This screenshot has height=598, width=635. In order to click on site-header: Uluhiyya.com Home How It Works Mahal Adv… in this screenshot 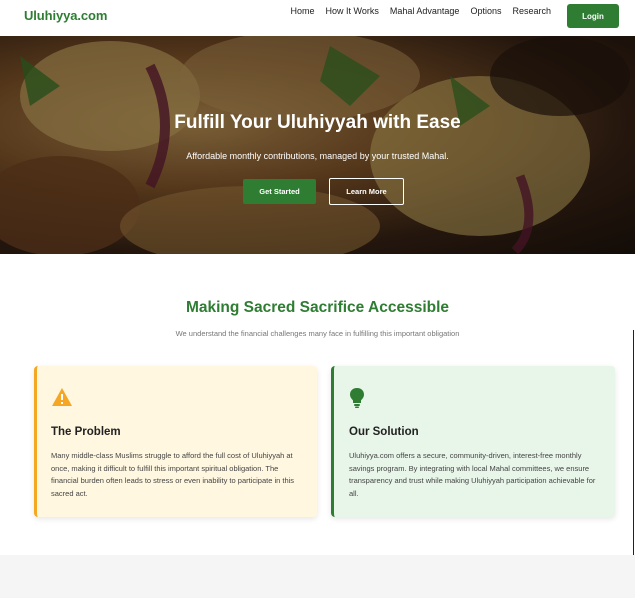, I will do `click(317, 18)`.